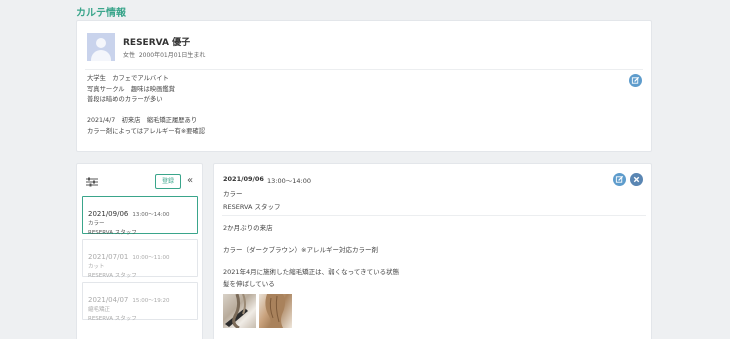  I want to click on hair-back-photo-art, so click(275, 311).